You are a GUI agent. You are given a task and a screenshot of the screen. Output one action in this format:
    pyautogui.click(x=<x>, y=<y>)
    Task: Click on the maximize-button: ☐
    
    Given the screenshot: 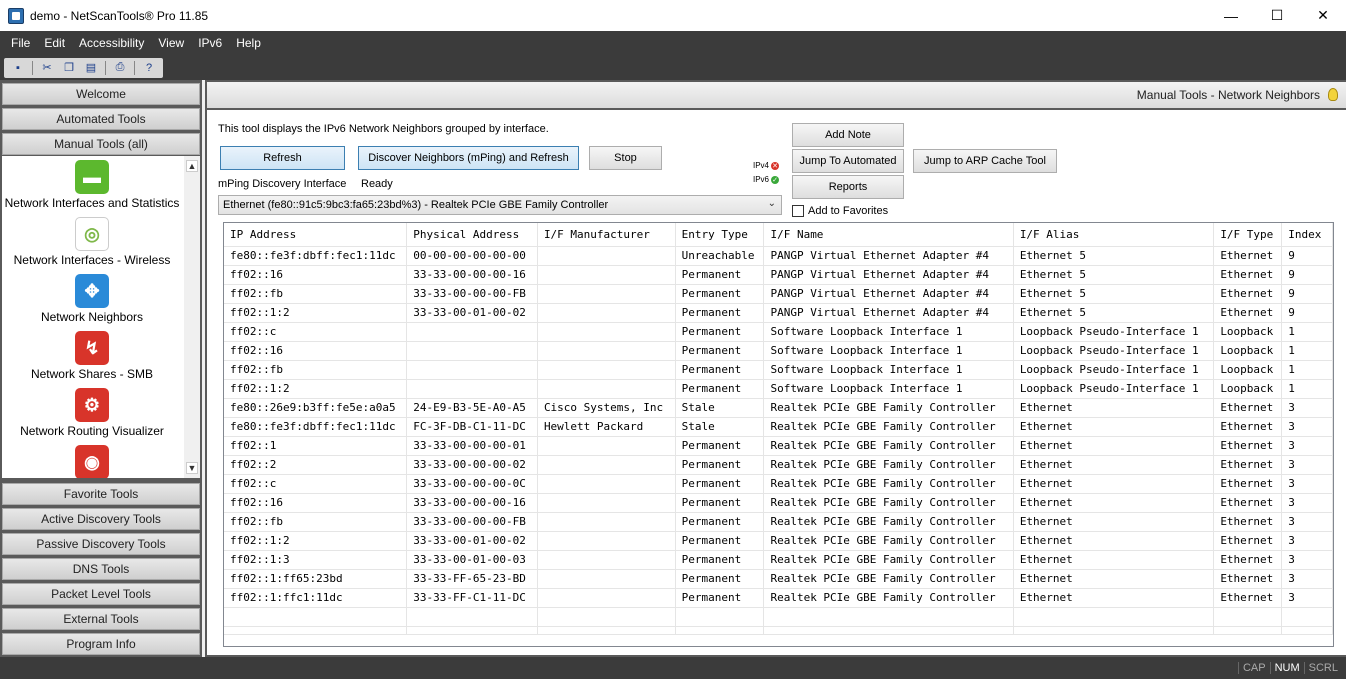 What is the action you would take?
    pyautogui.click(x=1277, y=15)
    